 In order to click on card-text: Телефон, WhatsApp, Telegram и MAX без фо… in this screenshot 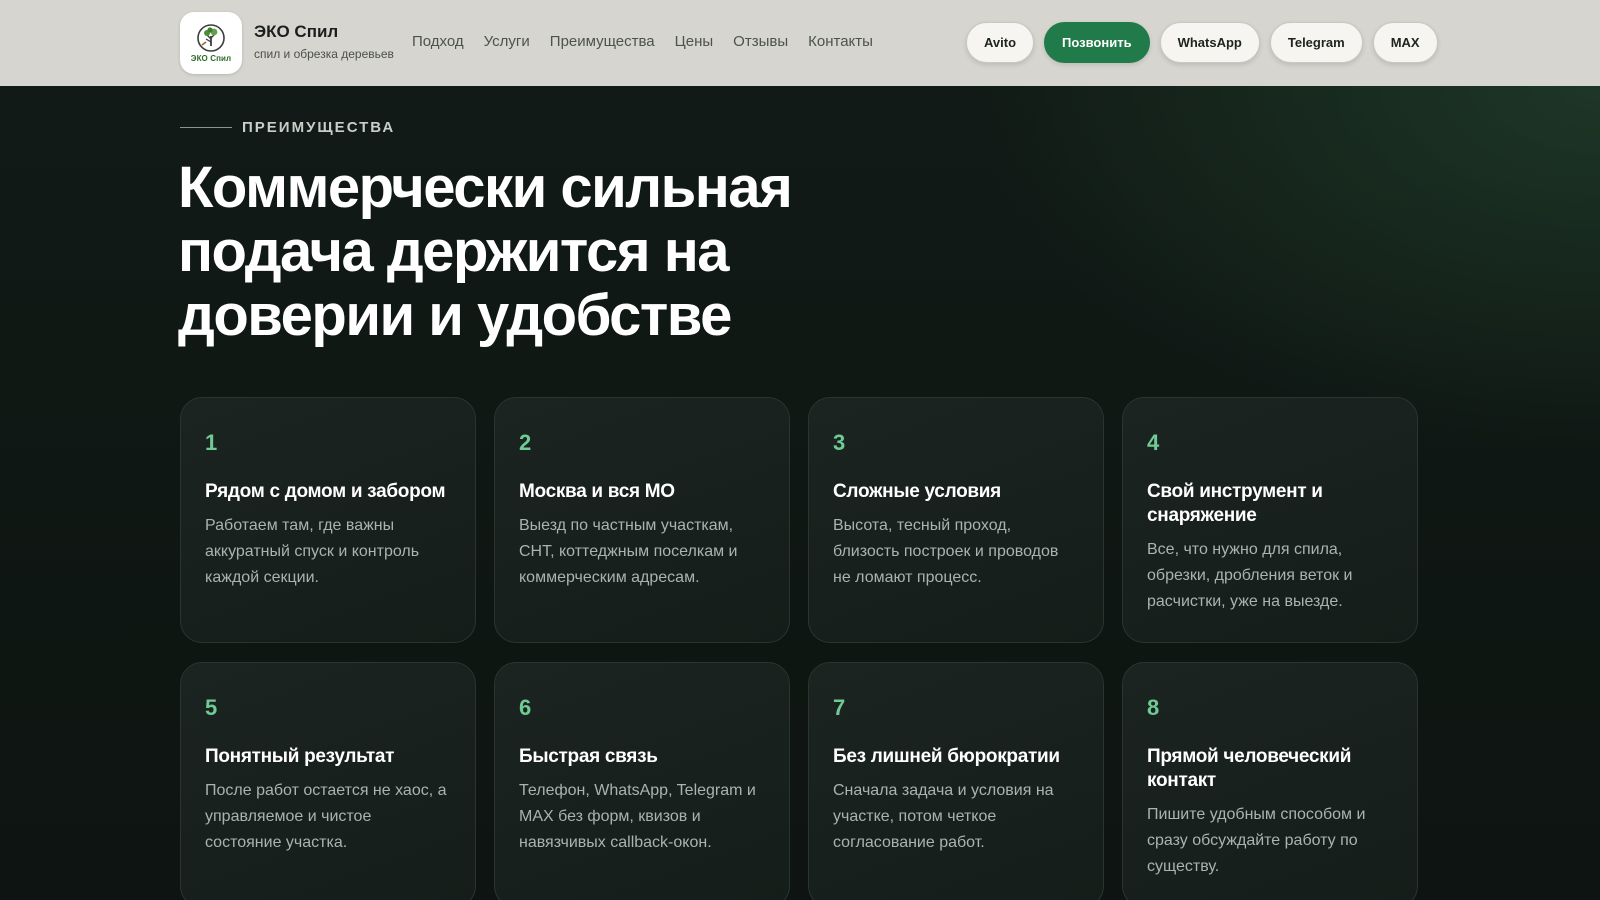, I will do `click(637, 816)`.